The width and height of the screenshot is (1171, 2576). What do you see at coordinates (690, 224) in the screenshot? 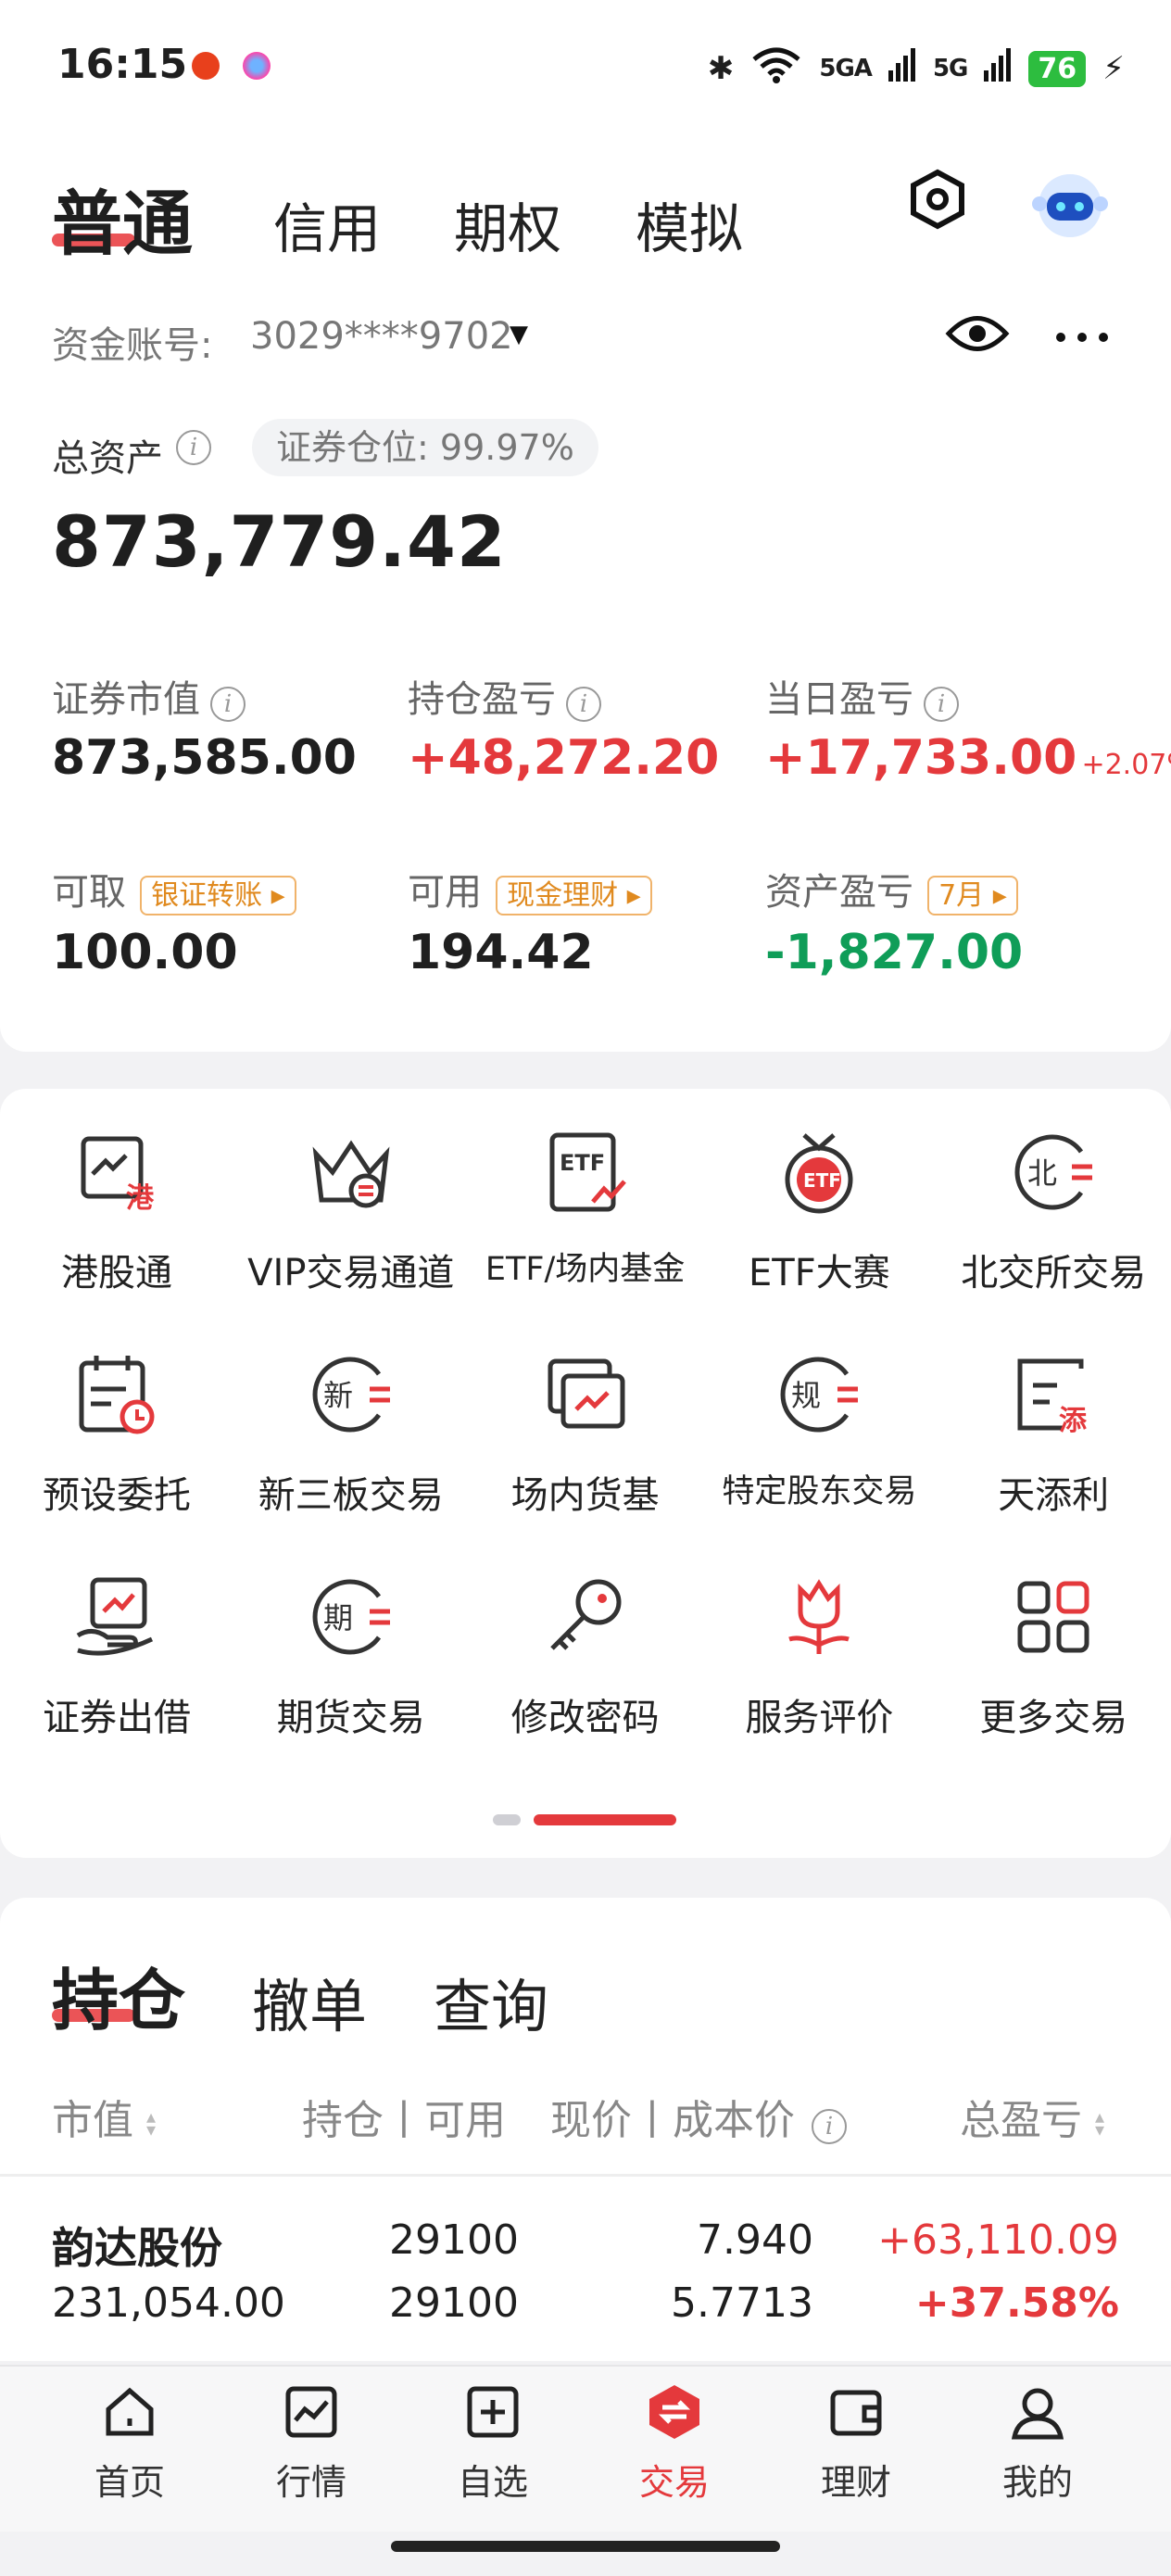
I see `tab-simulation: 模拟` at bounding box center [690, 224].